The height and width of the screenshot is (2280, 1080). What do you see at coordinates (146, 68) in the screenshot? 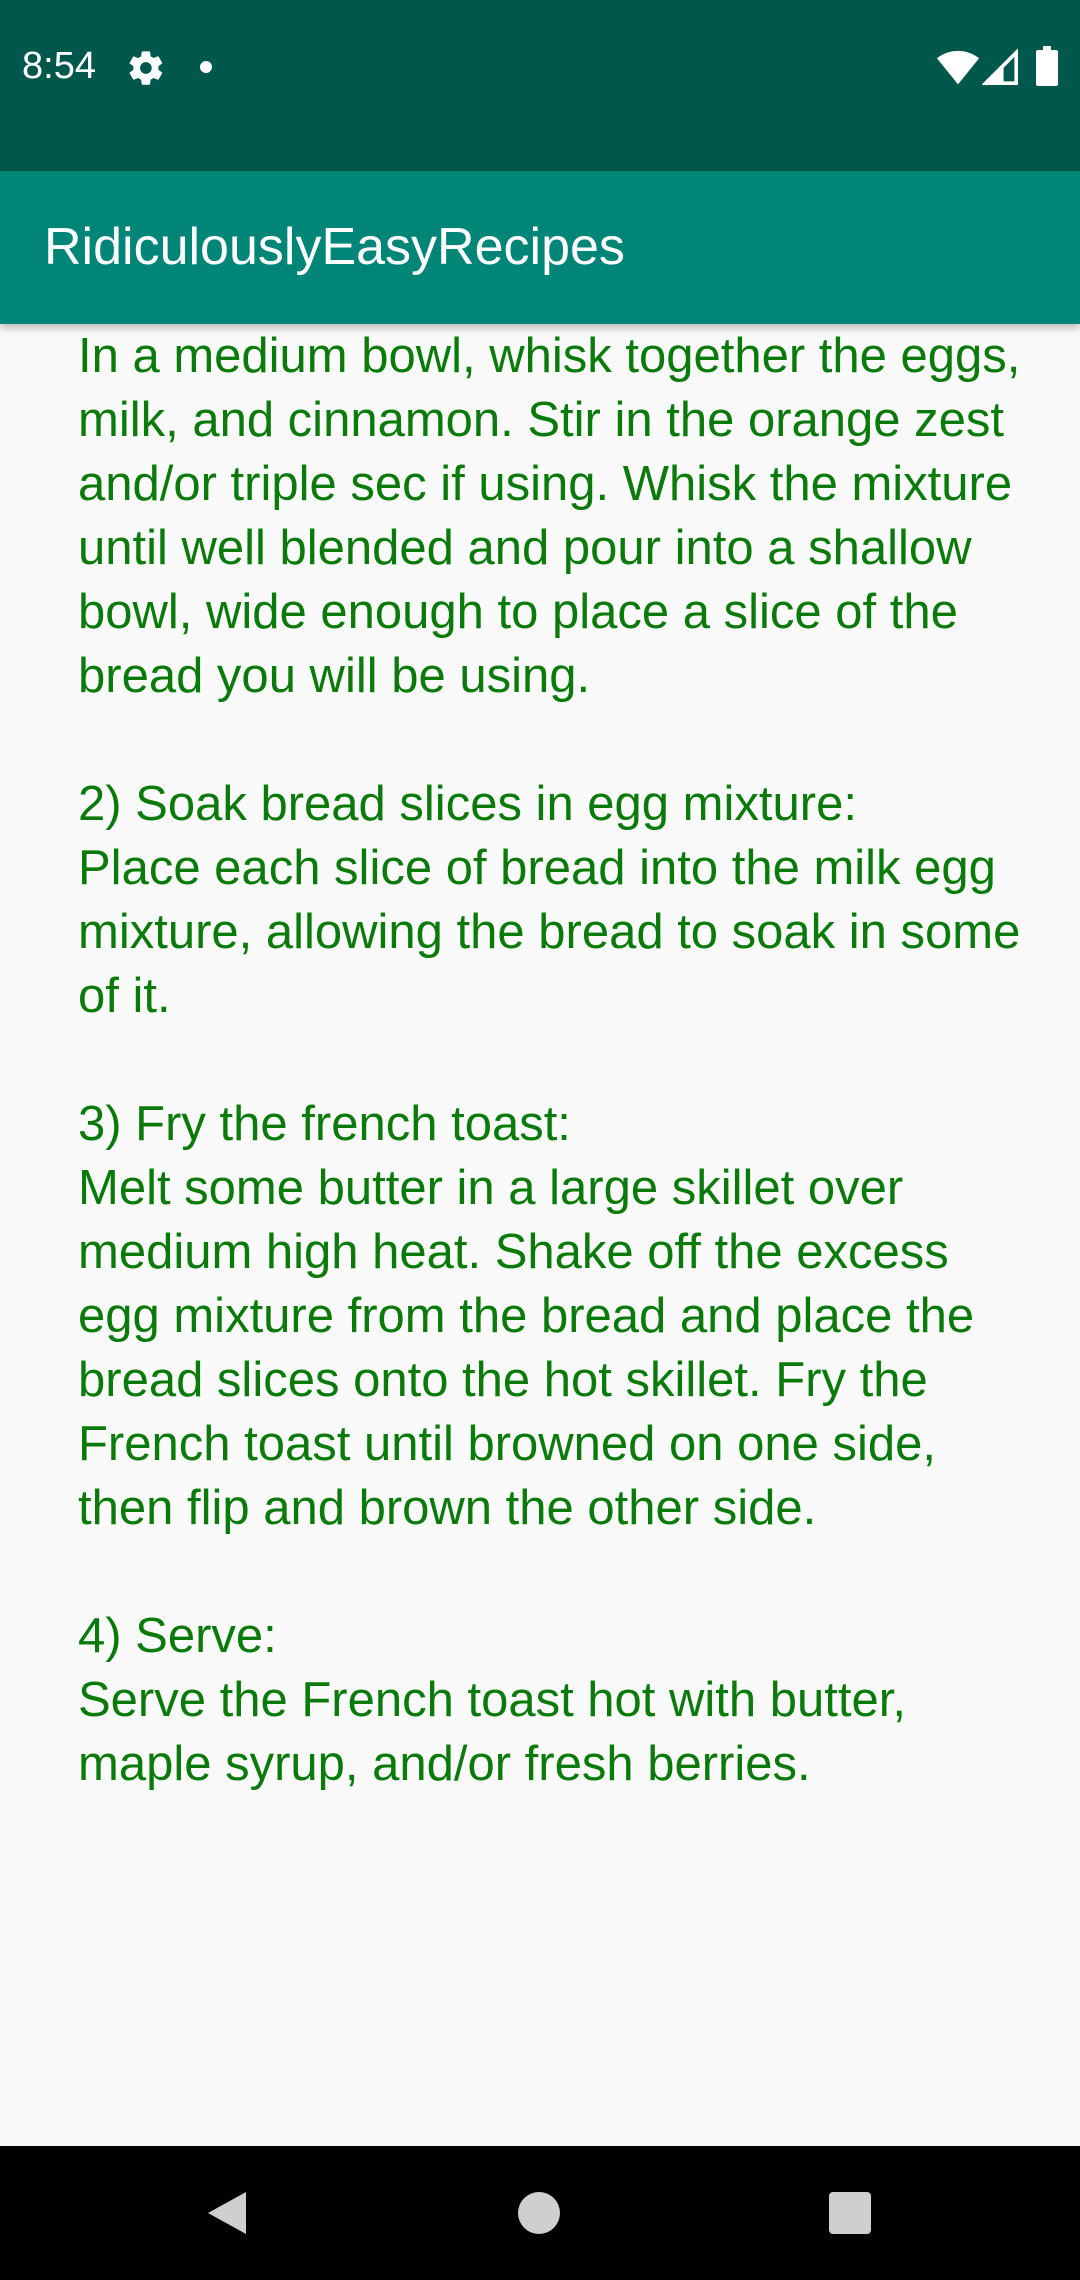
I see `gear-icon` at bounding box center [146, 68].